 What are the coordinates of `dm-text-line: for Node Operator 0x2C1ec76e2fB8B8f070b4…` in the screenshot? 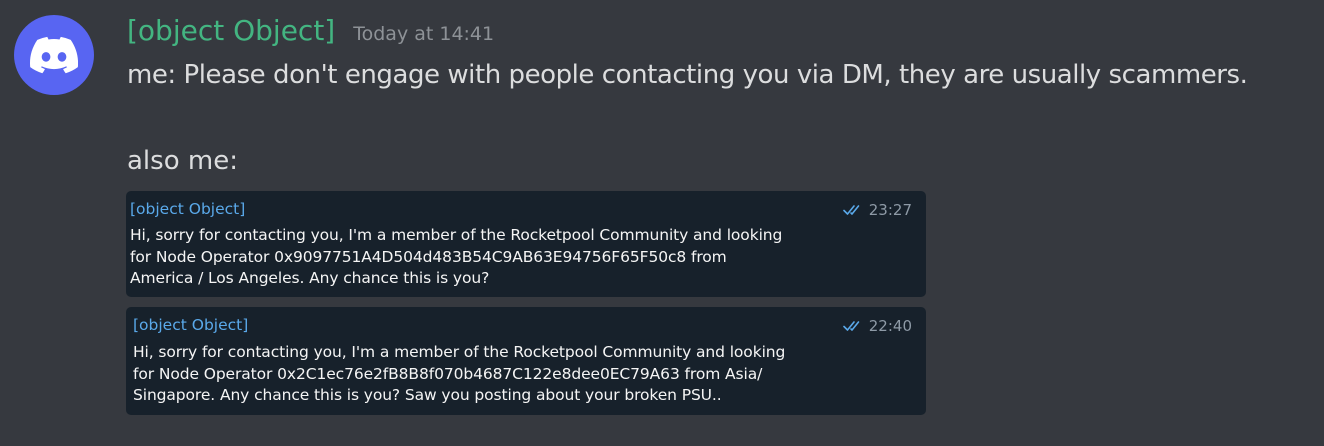 It's located at (448, 373).